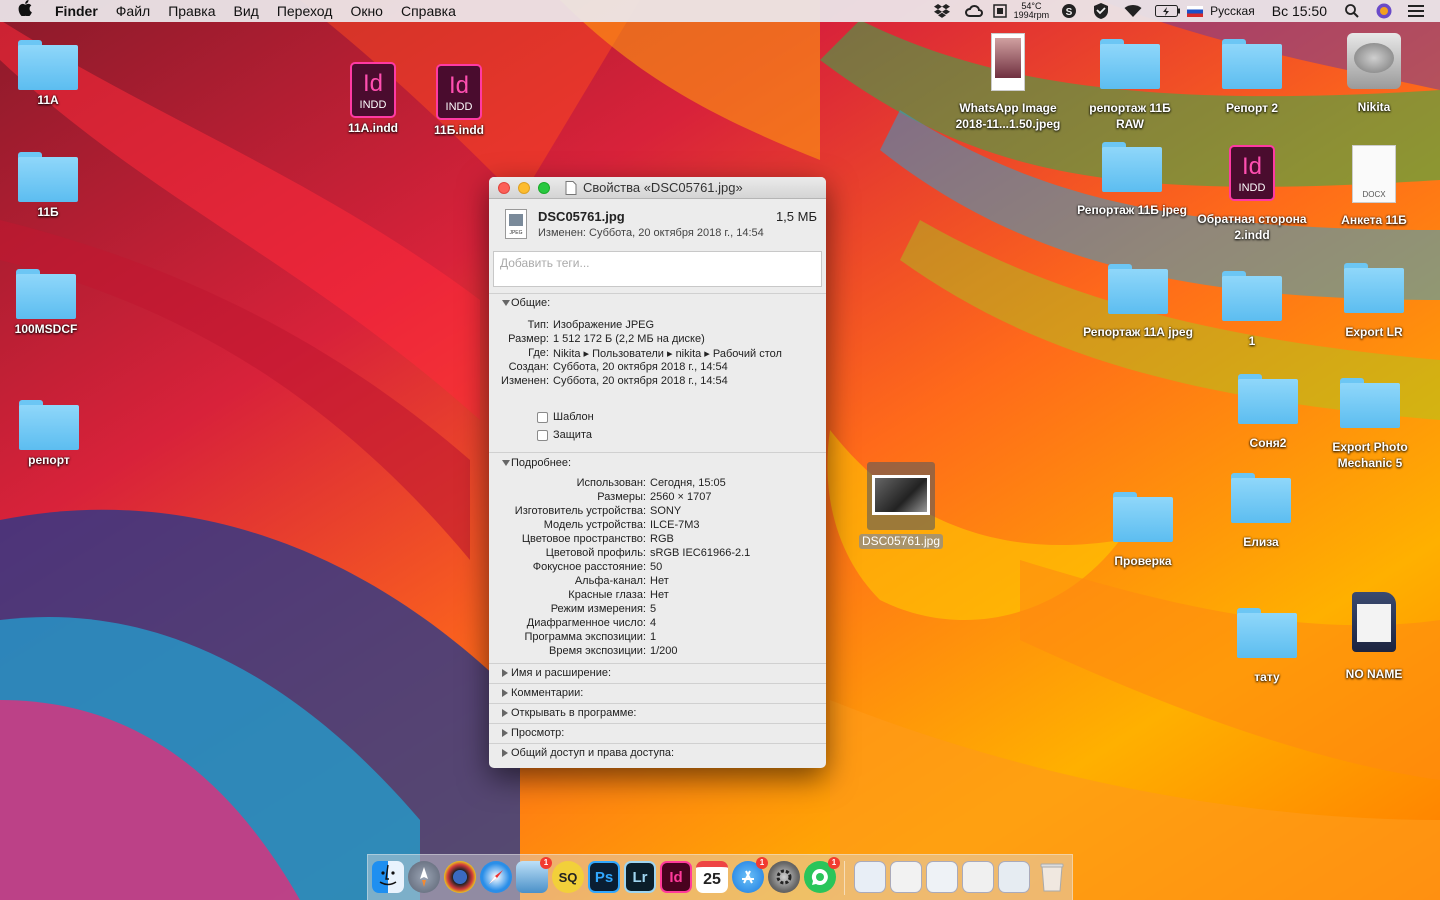 The height and width of the screenshot is (900, 1440). I want to click on folder-11b: 11Б, so click(51, 186).